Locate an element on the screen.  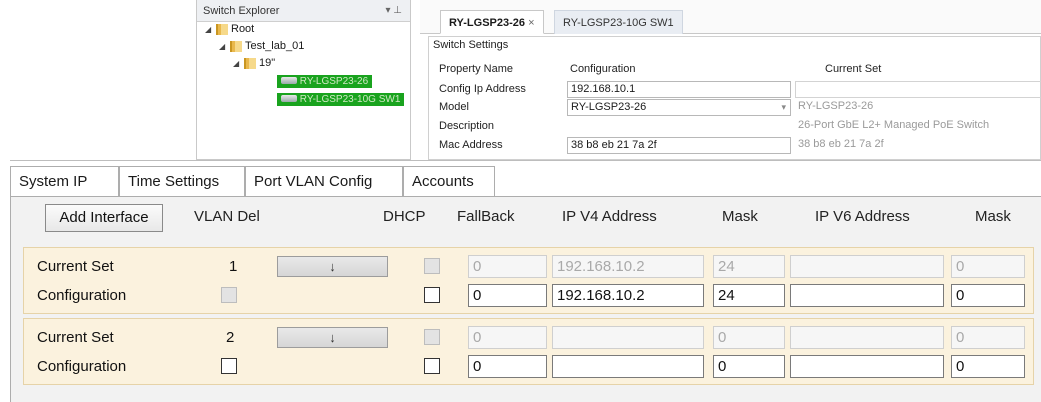
tab-switch-inactive: RY-LGSP23-10G SW1 is located at coordinates (618, 22).